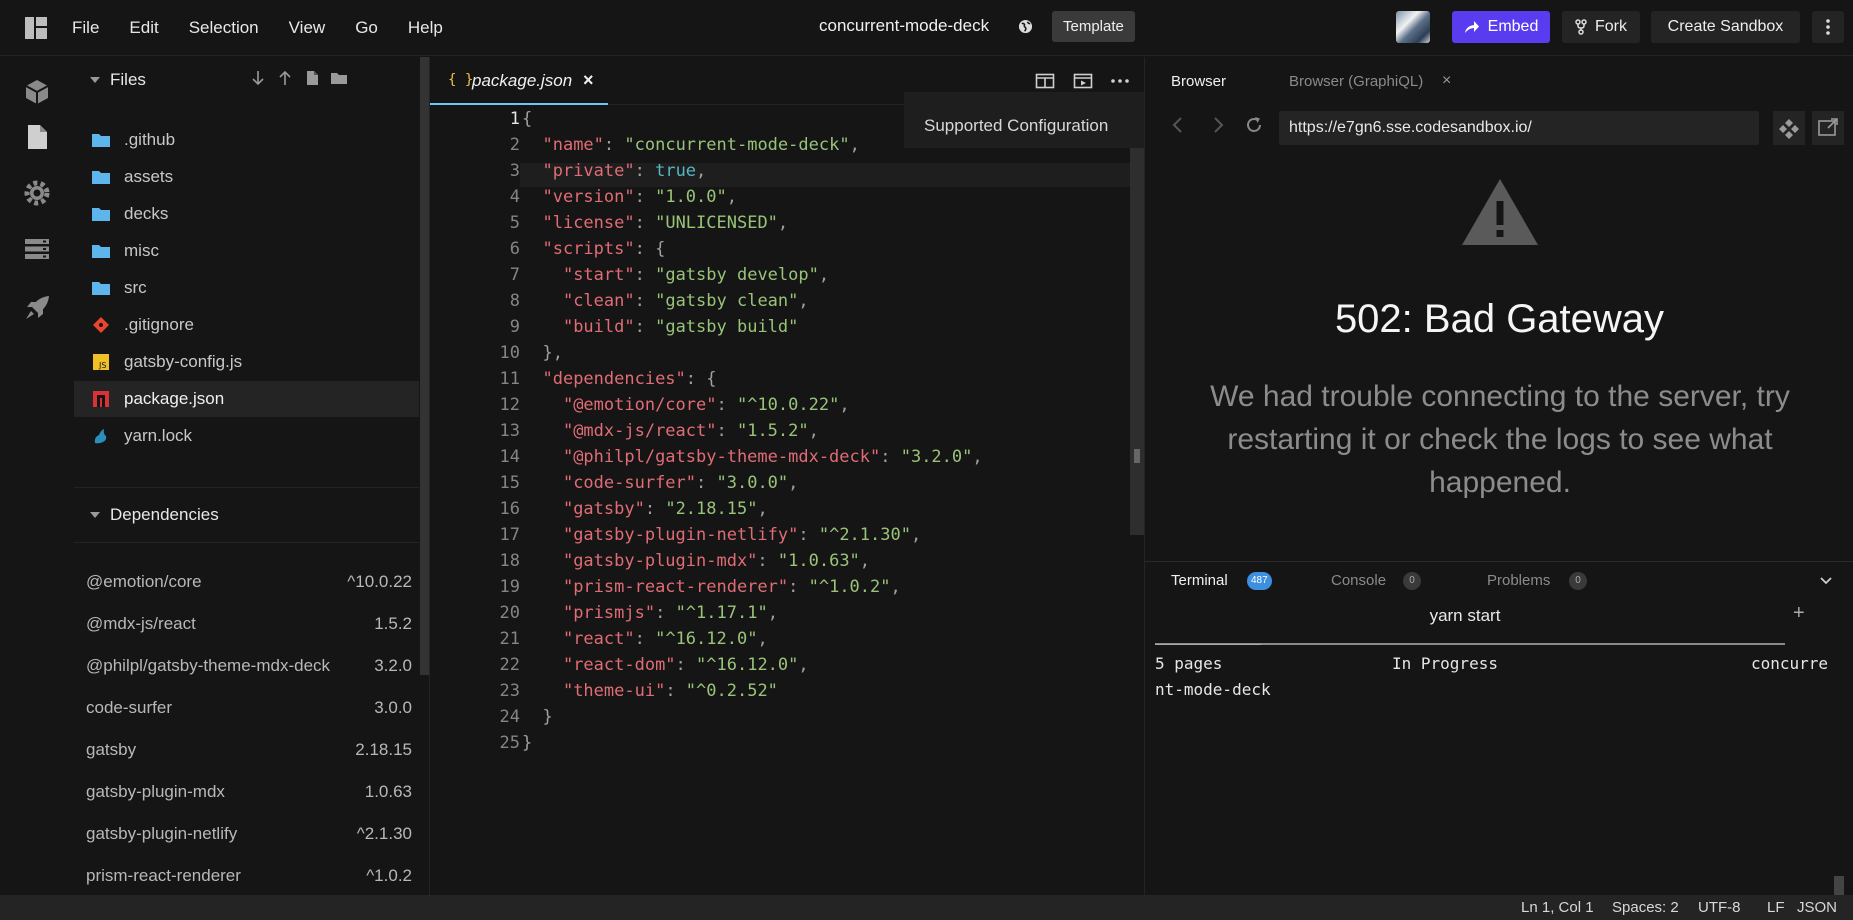  Describe the element at coordinates (1513, 26) in the screenshot. I see `embed-label: Embed` at that location.